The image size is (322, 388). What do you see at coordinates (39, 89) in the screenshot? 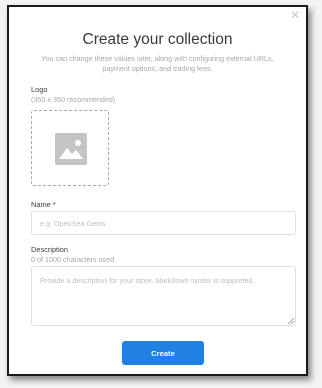
I see `logo-label: Logo` at bounding box center [39, 89].